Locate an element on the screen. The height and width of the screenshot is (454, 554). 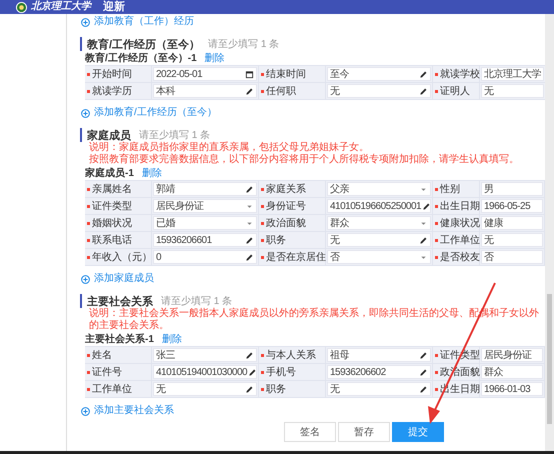
field-label: 健康状况 is located at coordinates (460, 223).